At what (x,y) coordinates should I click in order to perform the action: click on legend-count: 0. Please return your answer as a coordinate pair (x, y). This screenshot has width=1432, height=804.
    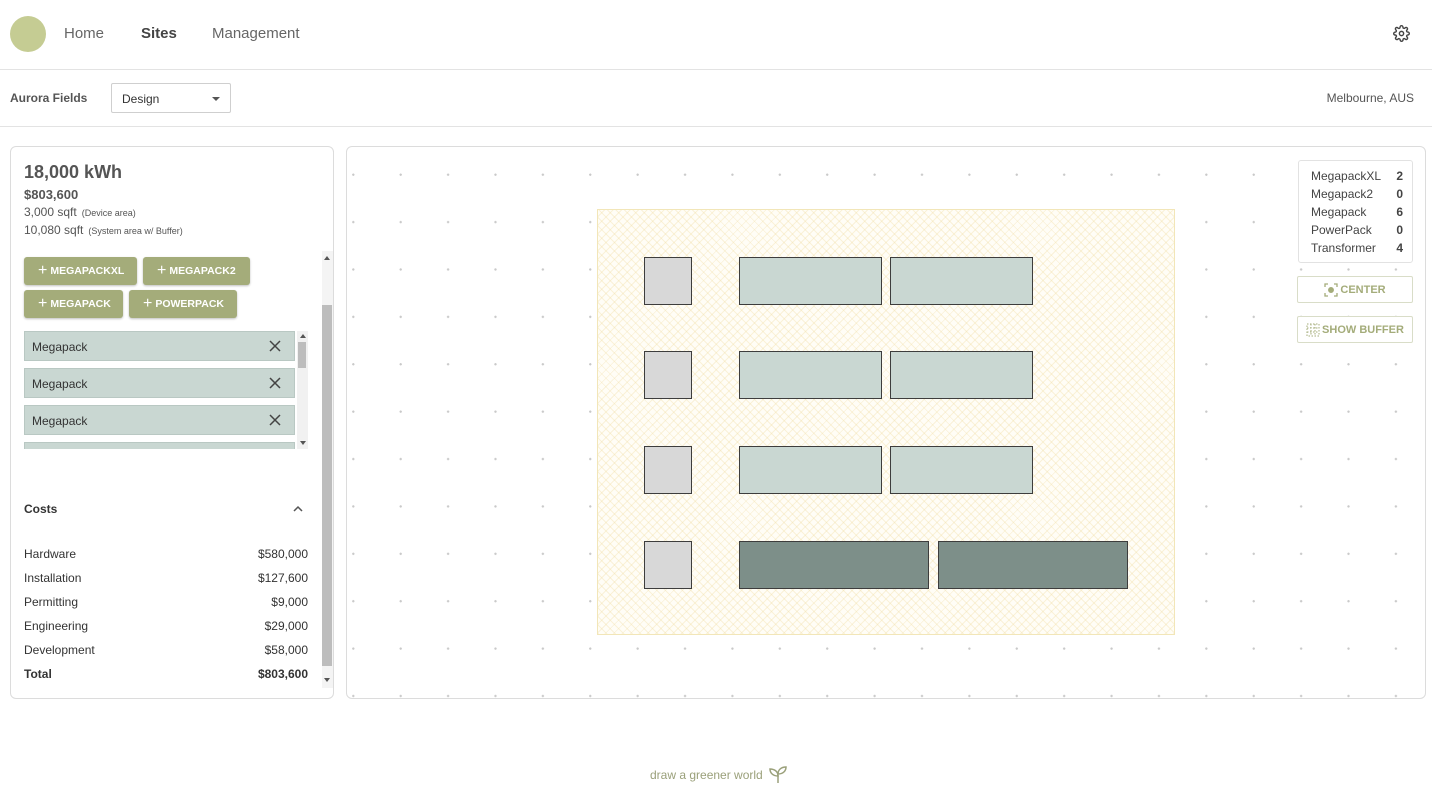
    Looking at the image, I should click on (1399, 194).